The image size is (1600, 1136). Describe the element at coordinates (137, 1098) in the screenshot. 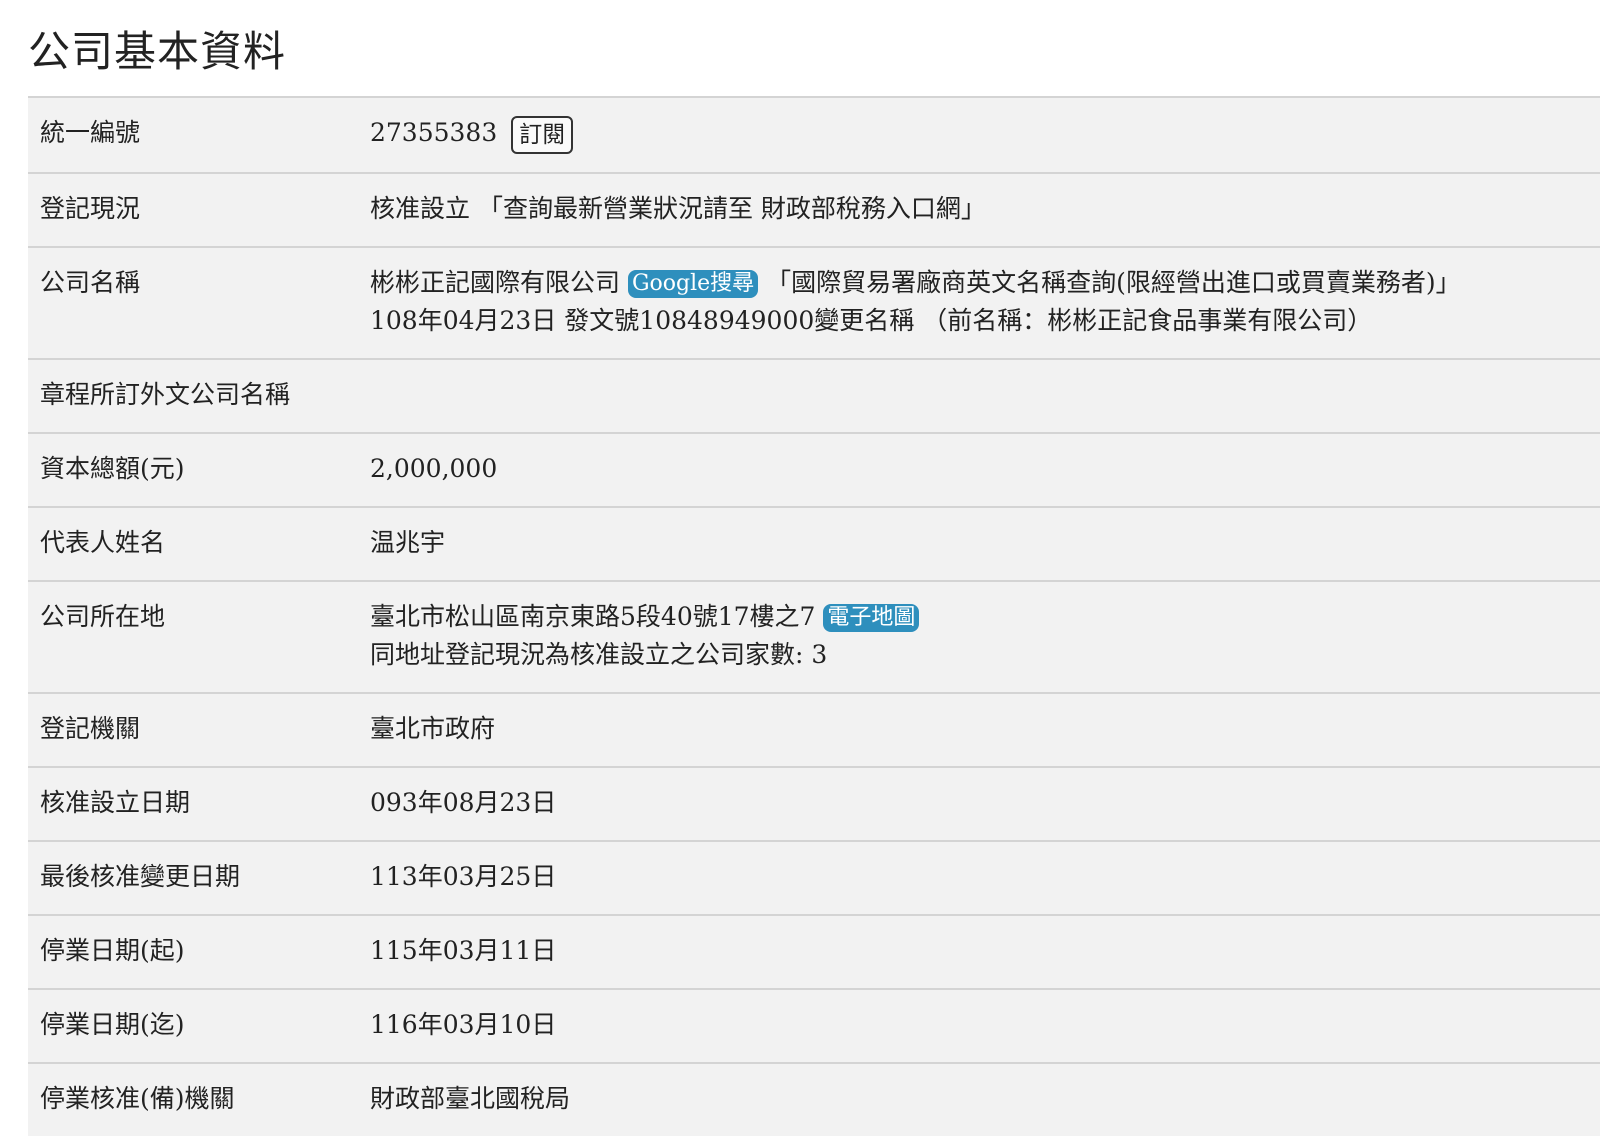

I see `row-label: 停業核准(備)機關` at that location.